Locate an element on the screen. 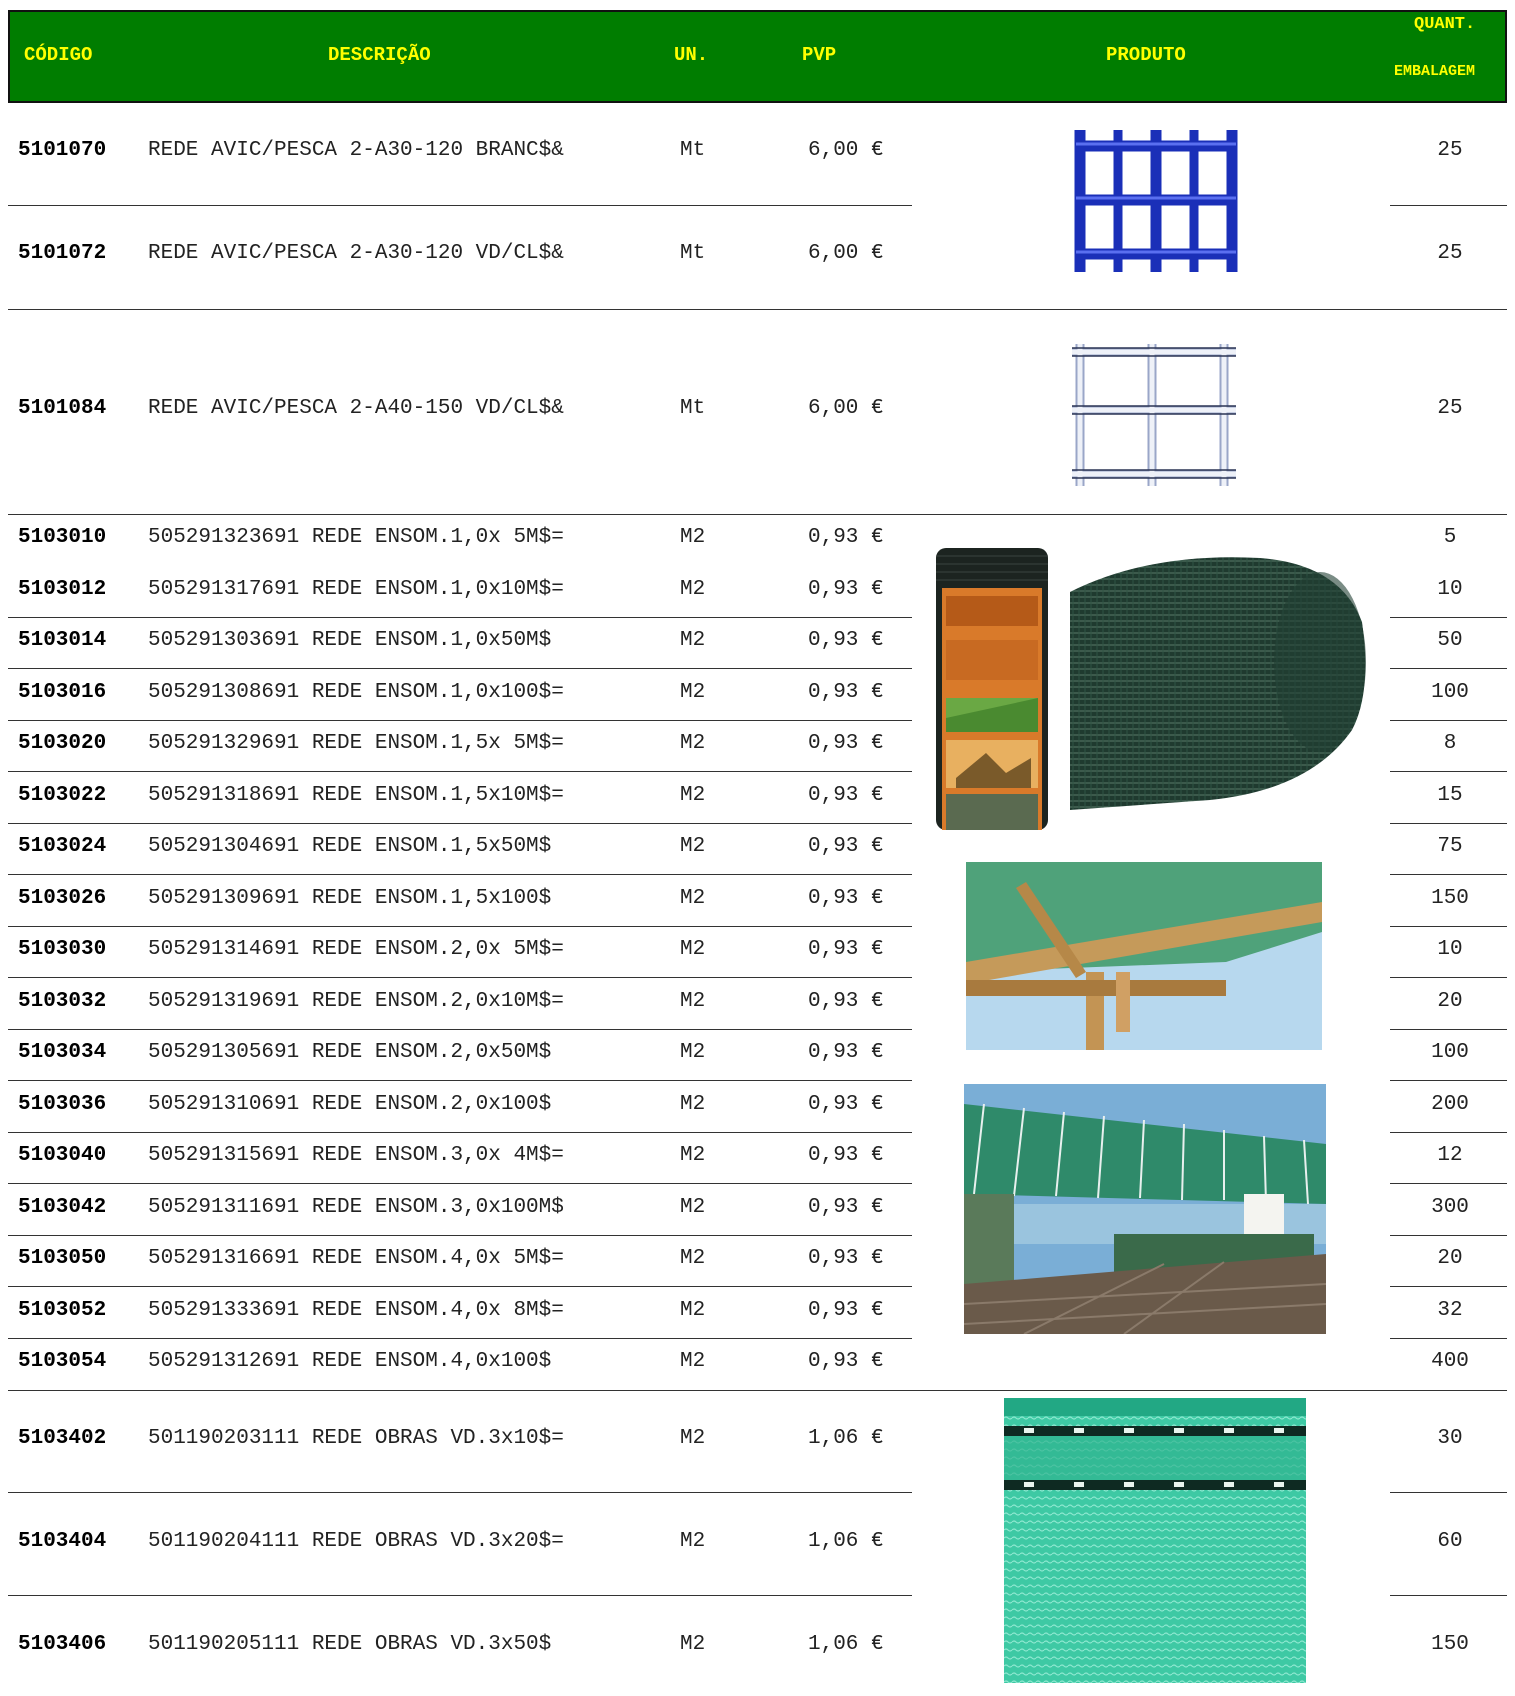 Image resolution: width=1515 pixels, height=1696 pixels. description-cell: REDE AVIC/PESCA 2-A30-120 BRANC$& is located at coordinates (356, 150).